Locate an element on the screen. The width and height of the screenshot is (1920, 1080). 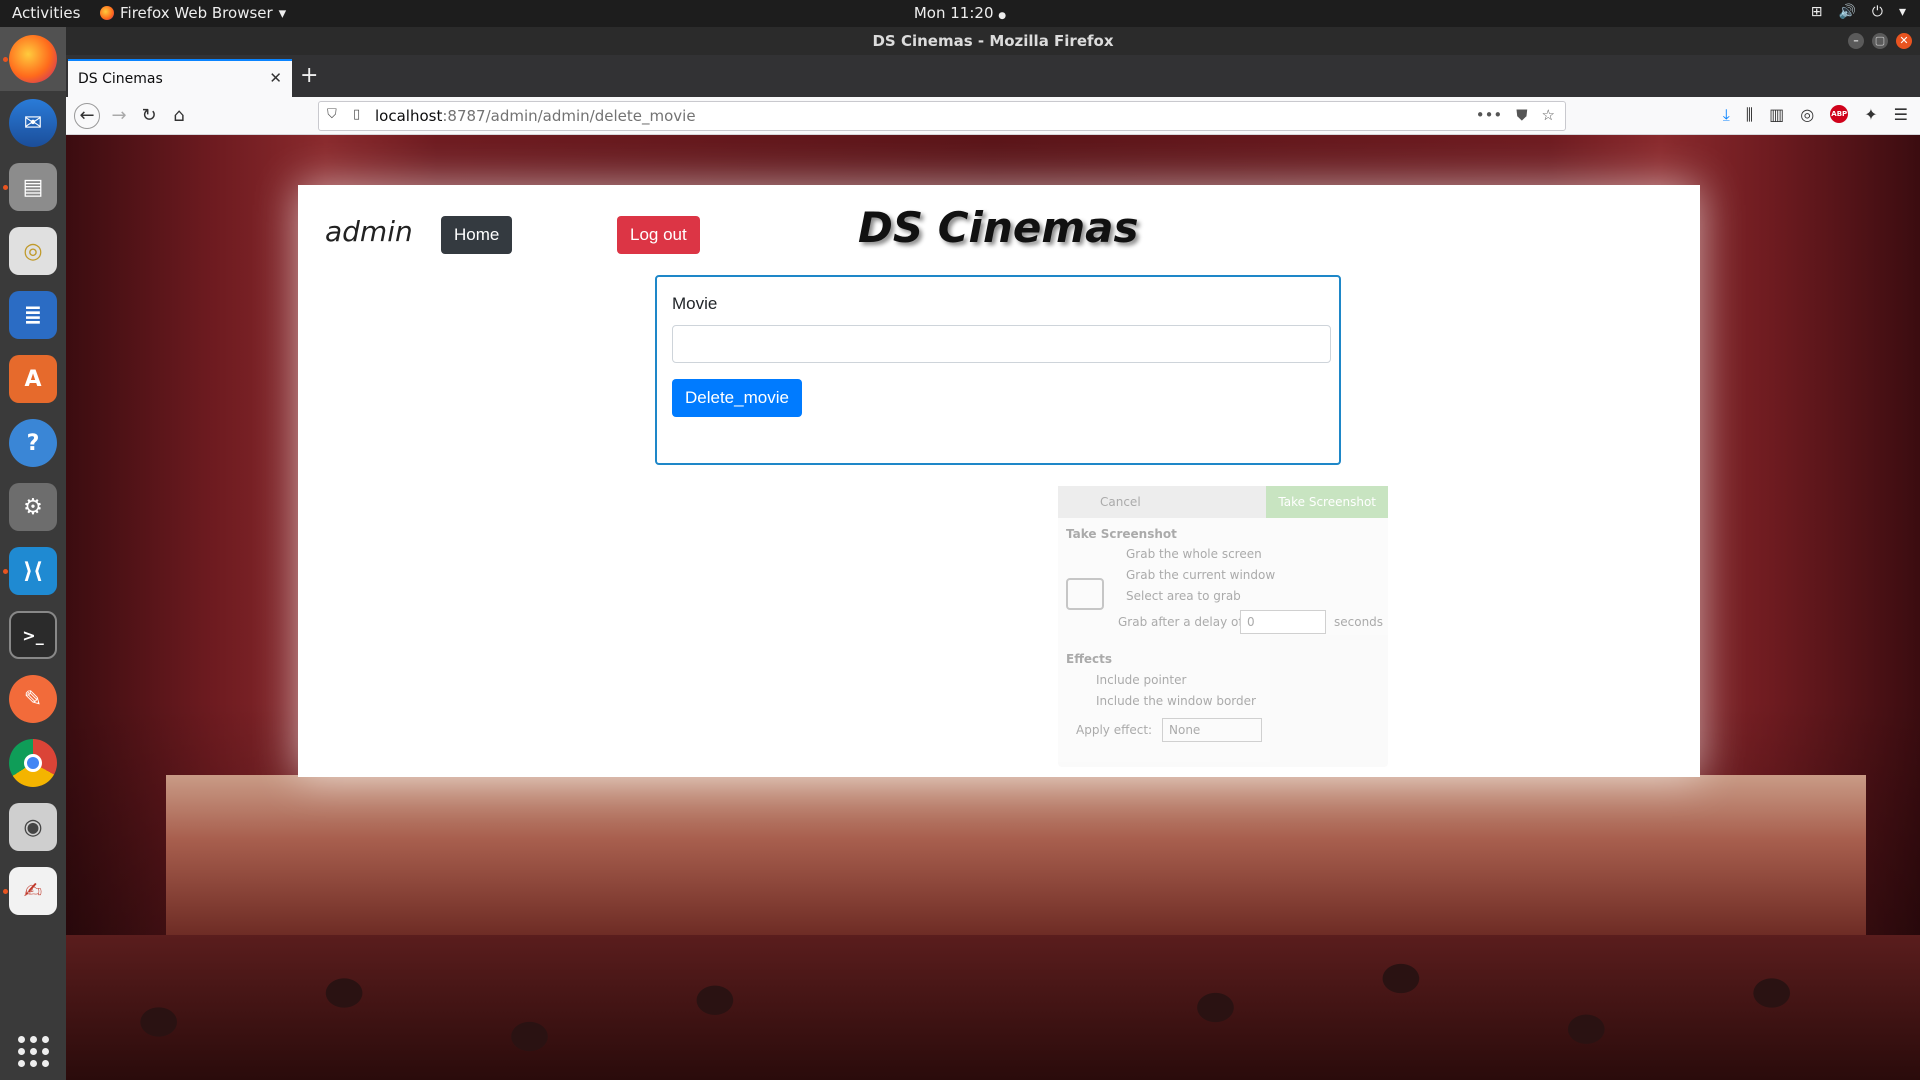
dialog-apply-select: None is located at coordinates (1212, 730).